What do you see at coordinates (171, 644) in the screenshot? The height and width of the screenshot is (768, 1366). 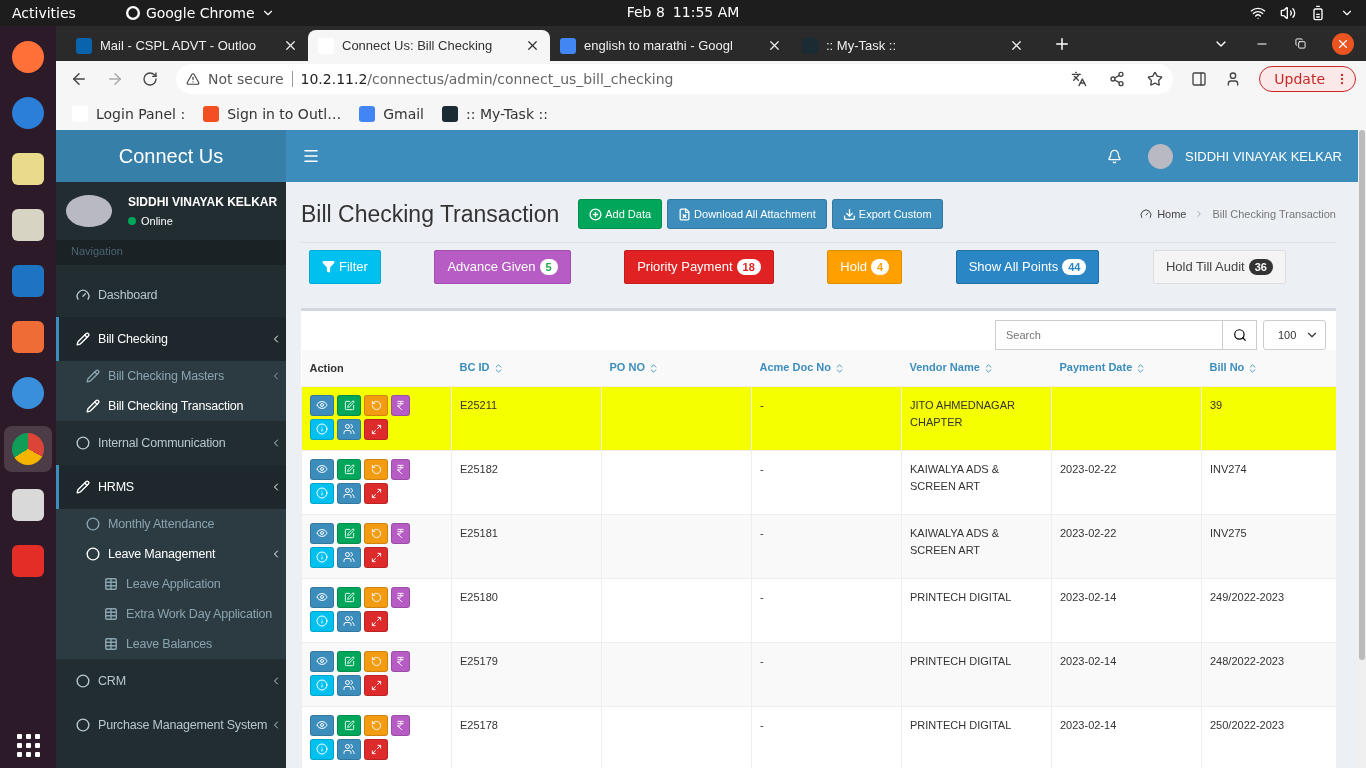 I see `sidebar-item: Leave Balances` at bounding box center [171, 644].